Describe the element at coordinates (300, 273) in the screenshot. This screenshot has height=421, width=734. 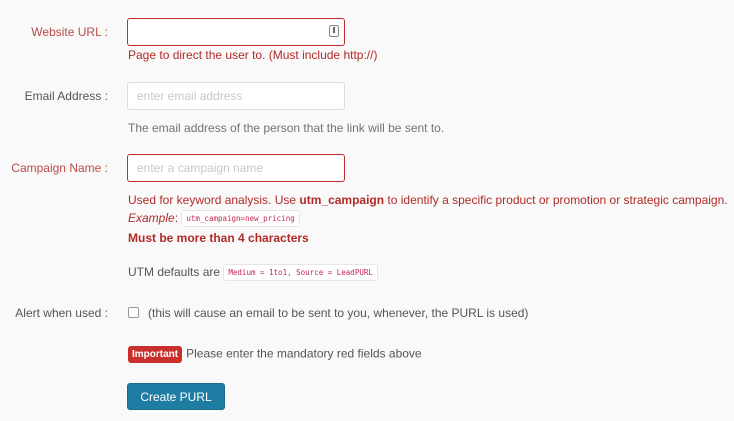
I see `utm-defaults-code: Medium = 1to1, Source = LeadPURL` at that location.